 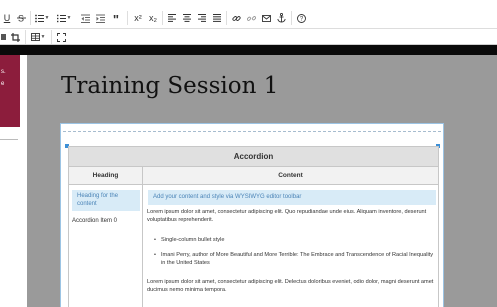 I want to click on editor-toolbar-row-2: ▼, so click(x=248, y=37).